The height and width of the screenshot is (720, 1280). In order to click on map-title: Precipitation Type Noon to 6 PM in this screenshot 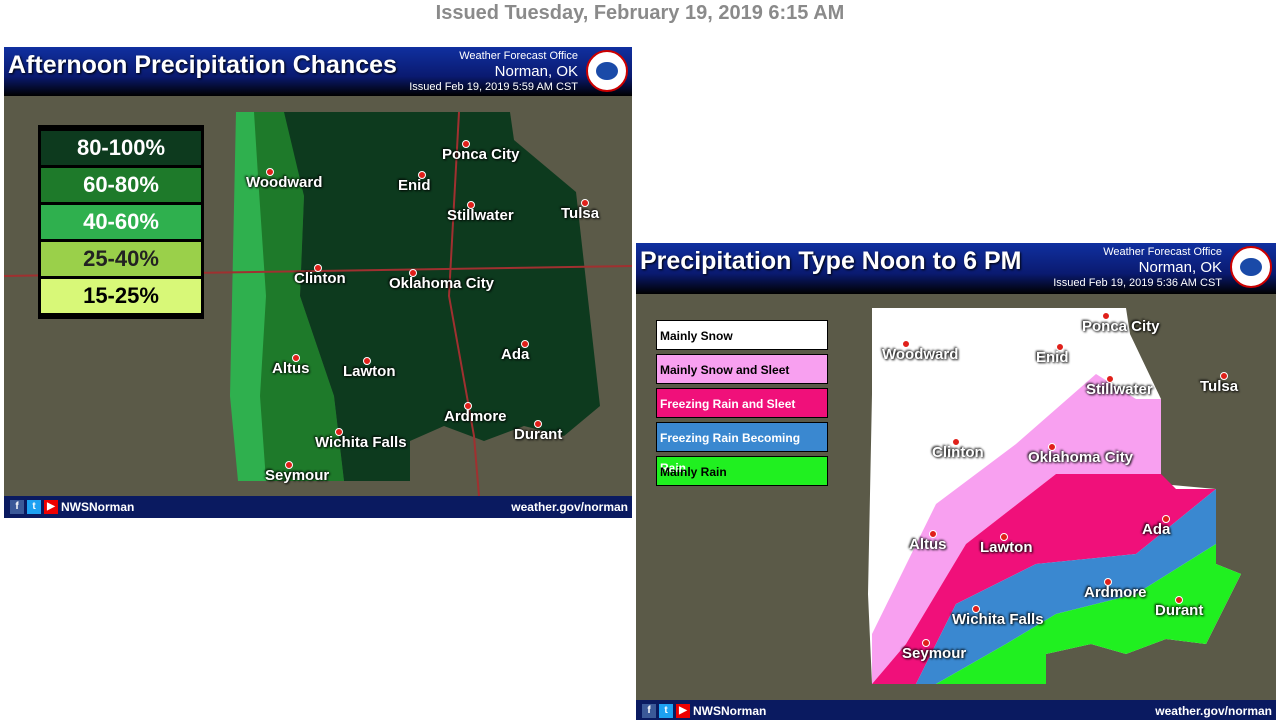, I will do `click(831, 261)`.